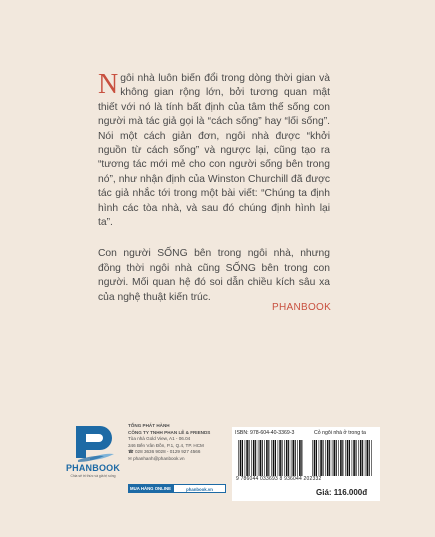 The image size is (435, 537). What do you see at coordinates (166, 445) in the screenshot?
I see `publisher-info-line: 346 Bến Vân Đồn, P.1, Q.4, TP. HCM` at bounding box center [166, 445].